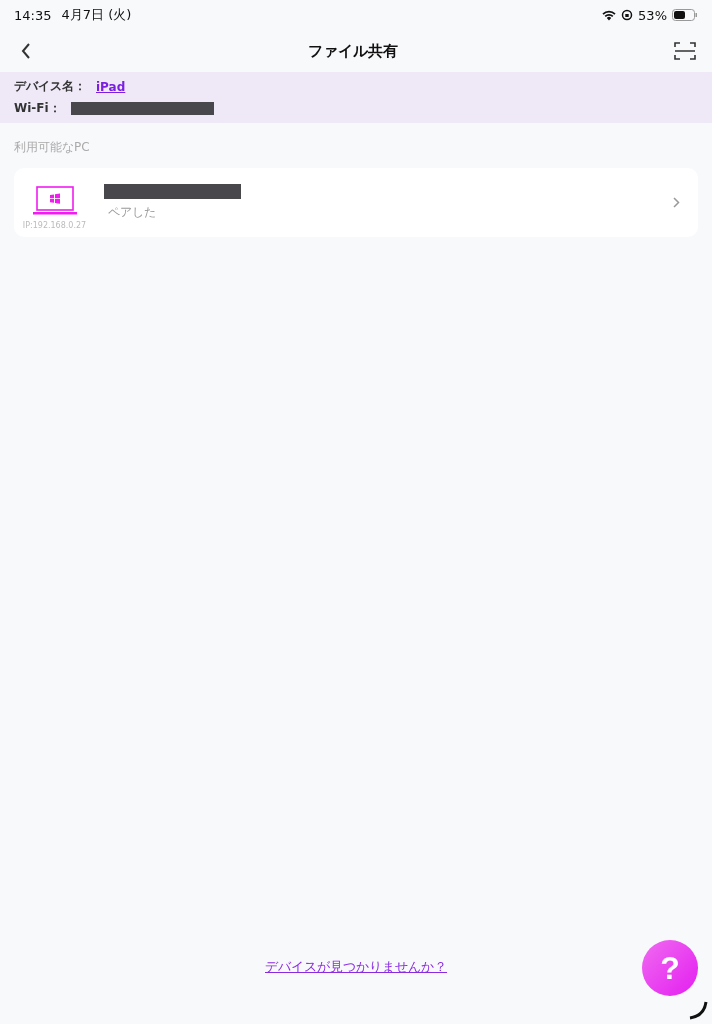 The height and width of the screenshot is (1024, 712). Describe the element at coordinates (33, 15) in the screenshot. I see `status-time: 14:35` at that location.